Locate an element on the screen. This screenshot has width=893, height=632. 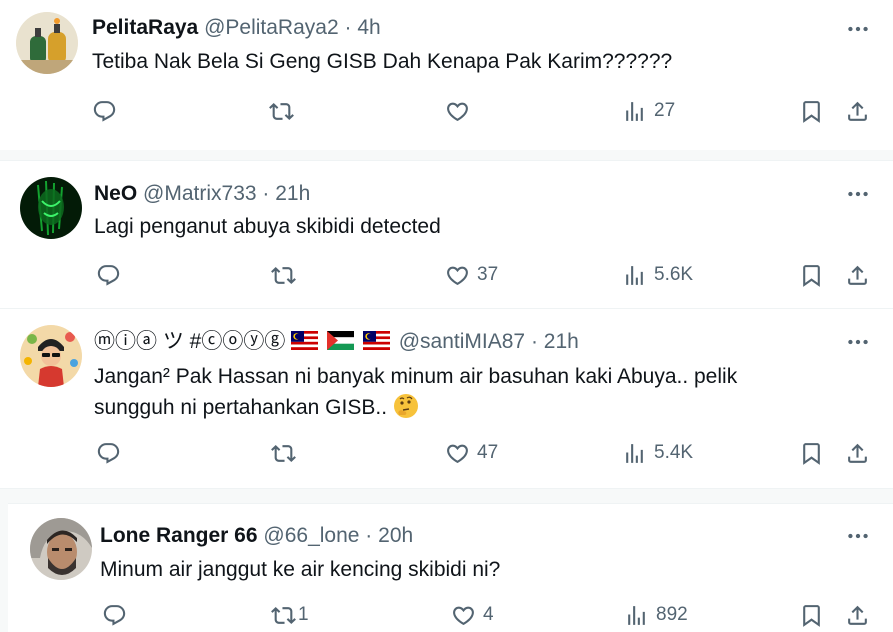
like-count: 4 is located at coordinates (488, 614).